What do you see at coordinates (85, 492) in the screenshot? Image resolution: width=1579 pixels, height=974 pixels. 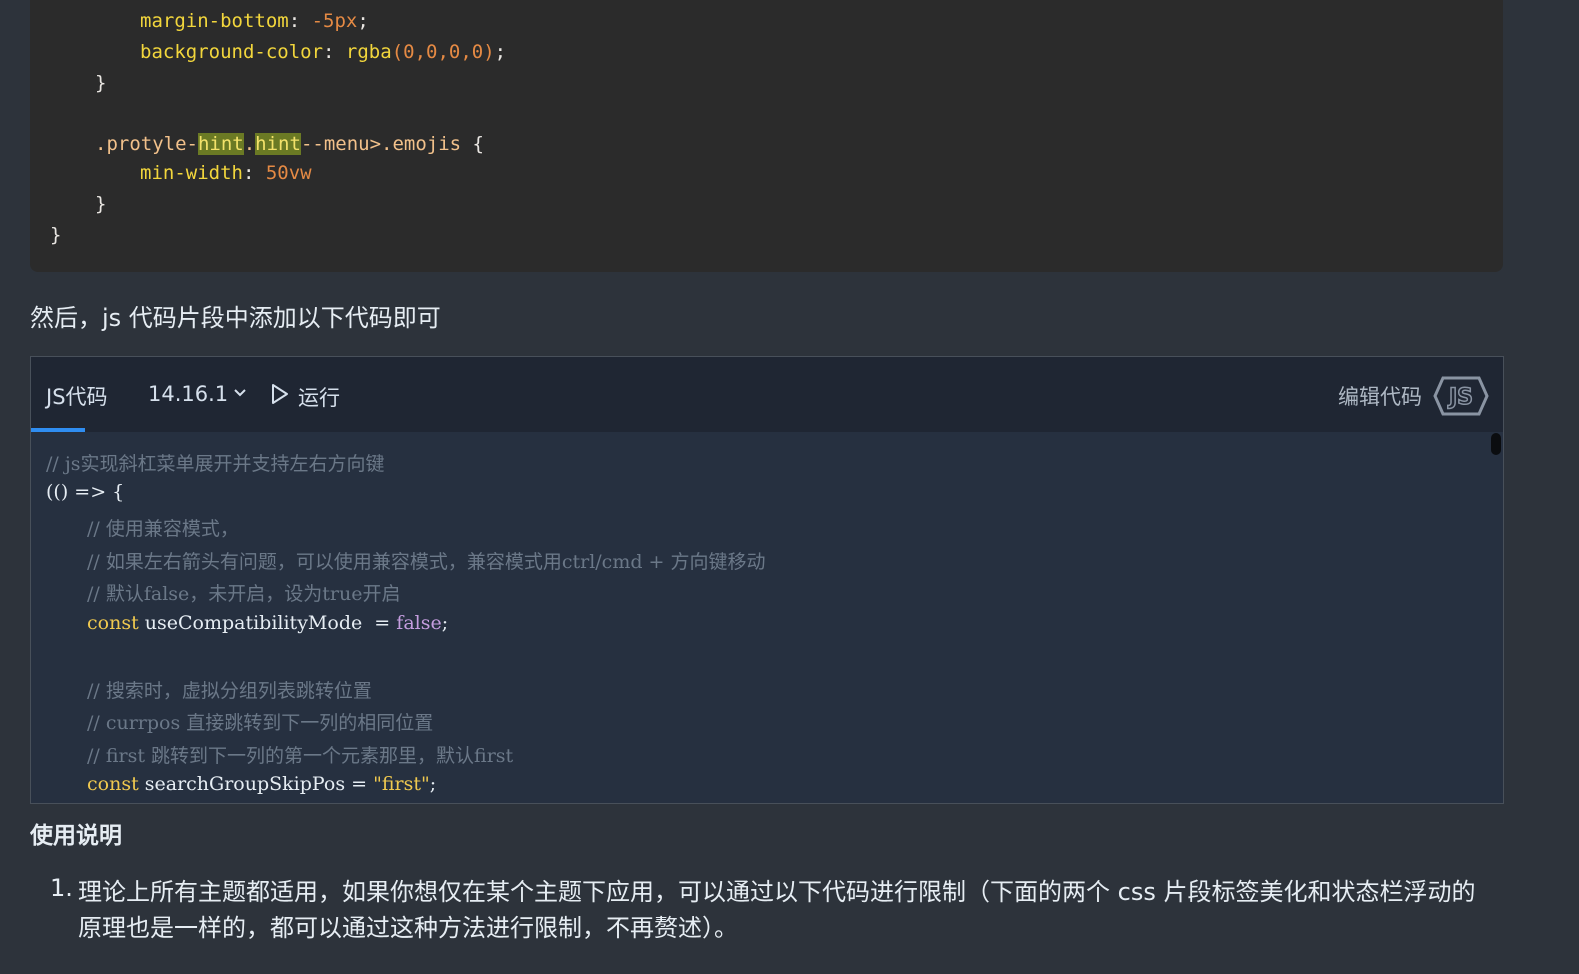 I see `code-line: (() => {` at bounding box center [85, 492].